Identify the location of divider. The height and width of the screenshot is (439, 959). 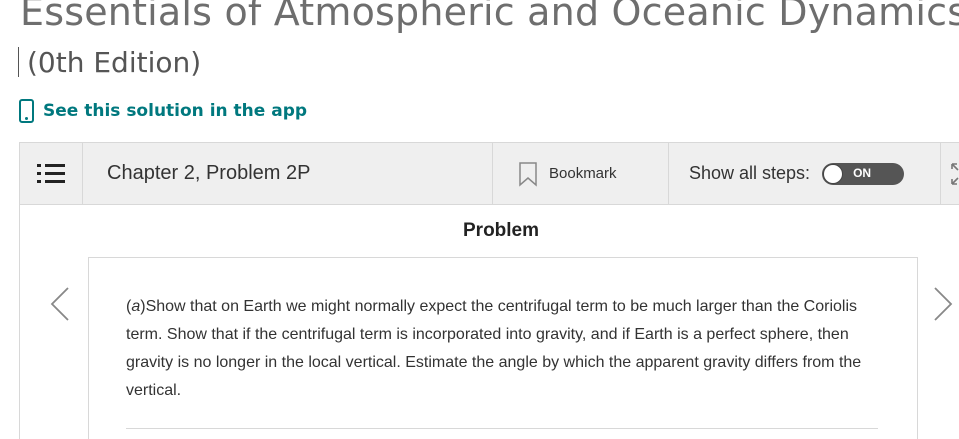
(502, 428).